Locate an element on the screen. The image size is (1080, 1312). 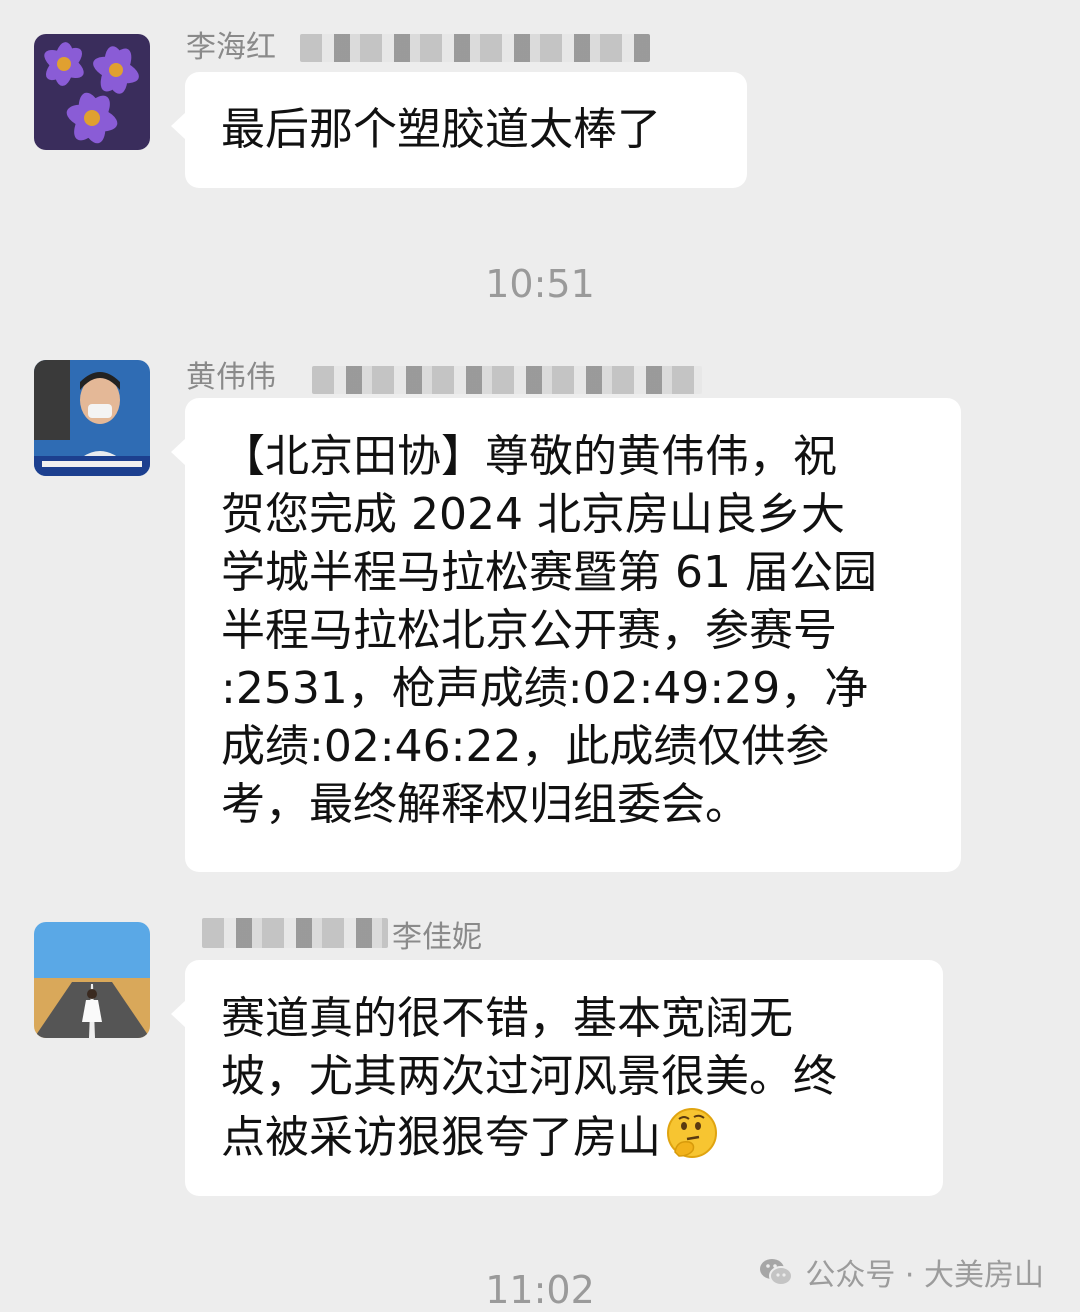
avatar-road-image is located at coordinates (92, 980).